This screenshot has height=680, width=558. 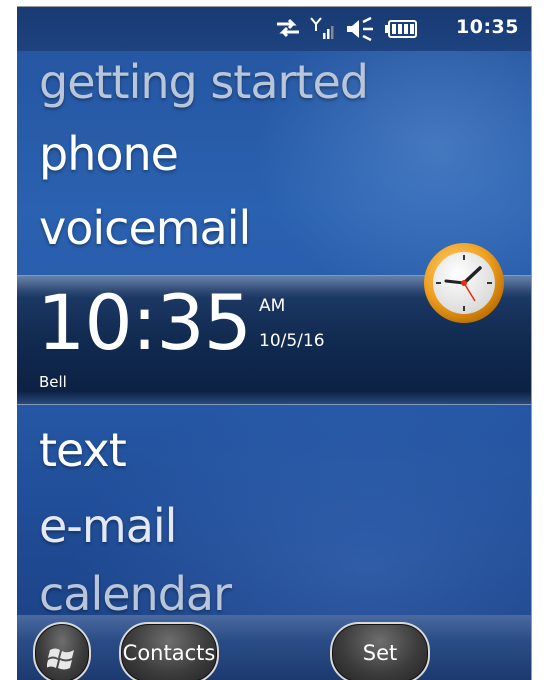 What do you see at coordinates (204, 82) in the screenshot?
I see `menu-item-getting-started: getting started` at bounding box center [204, 82].